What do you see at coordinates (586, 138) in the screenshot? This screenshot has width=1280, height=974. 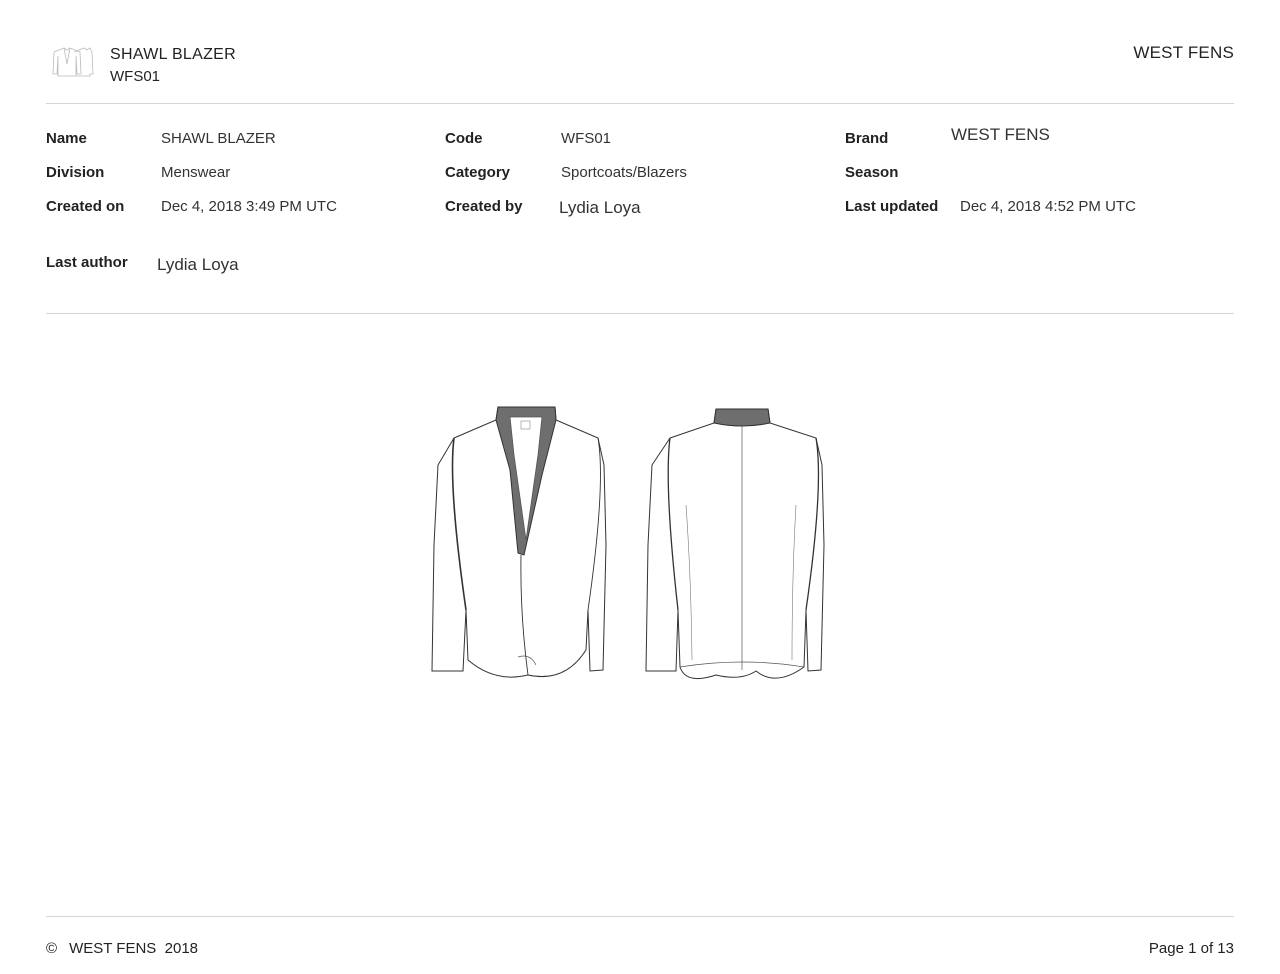 I see `code-value: WFS01` at bounding box center [586, 138].